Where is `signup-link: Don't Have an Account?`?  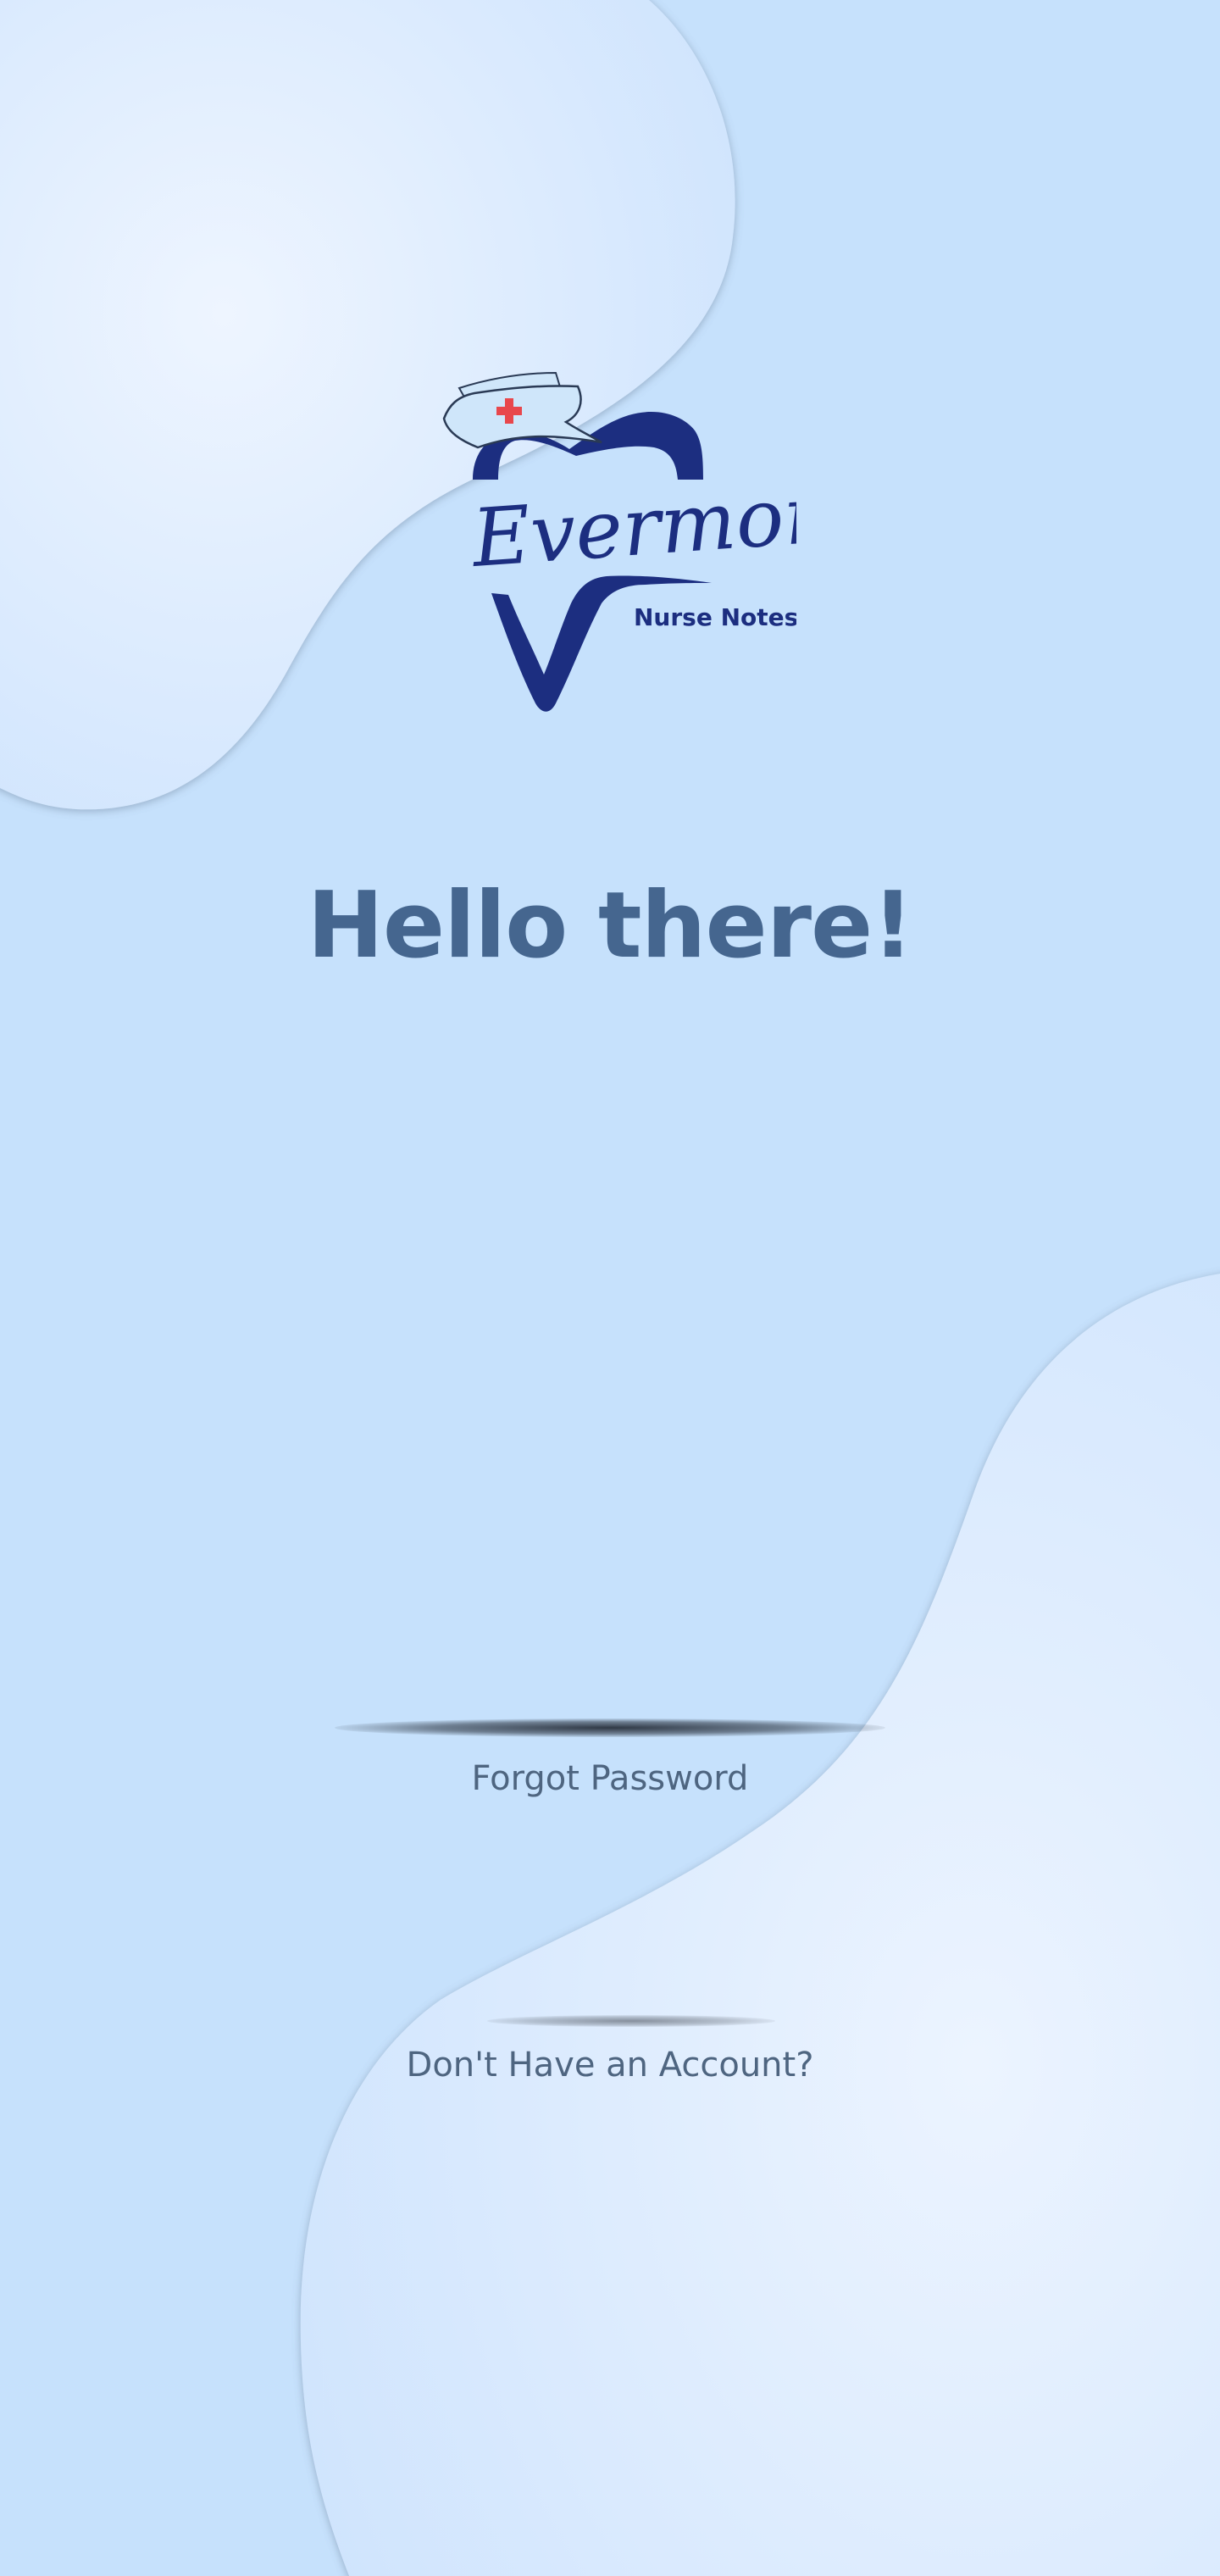 signup-link: Don't Have an Account? is located at coordinates (610, 2065).